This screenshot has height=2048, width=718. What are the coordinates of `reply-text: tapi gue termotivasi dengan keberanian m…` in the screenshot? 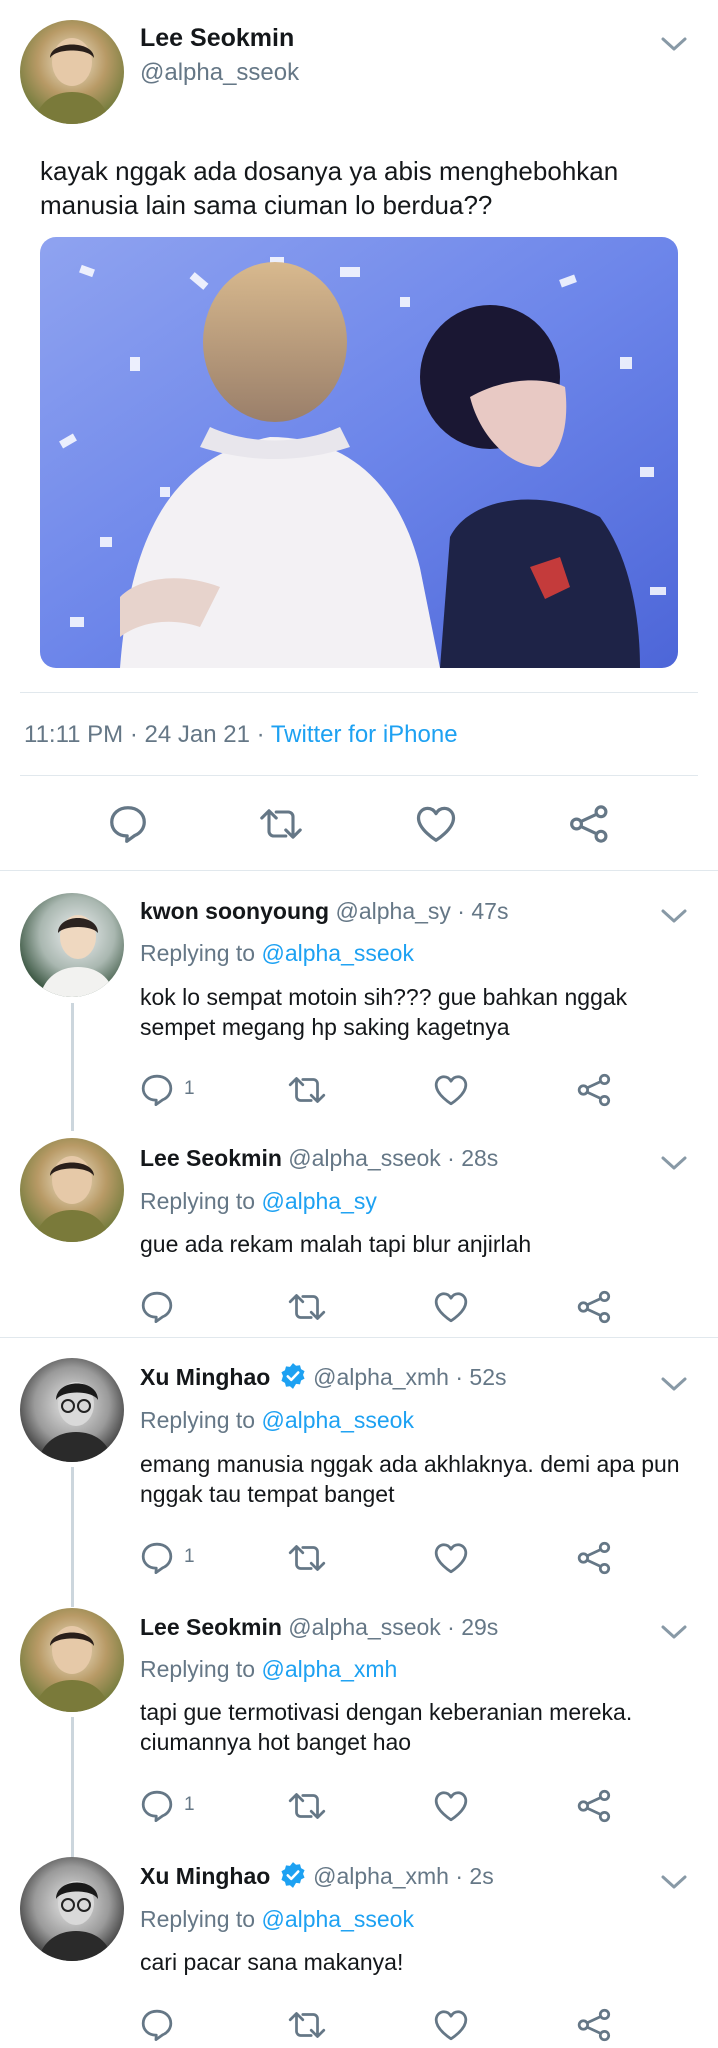 It's located at (386, 1727).